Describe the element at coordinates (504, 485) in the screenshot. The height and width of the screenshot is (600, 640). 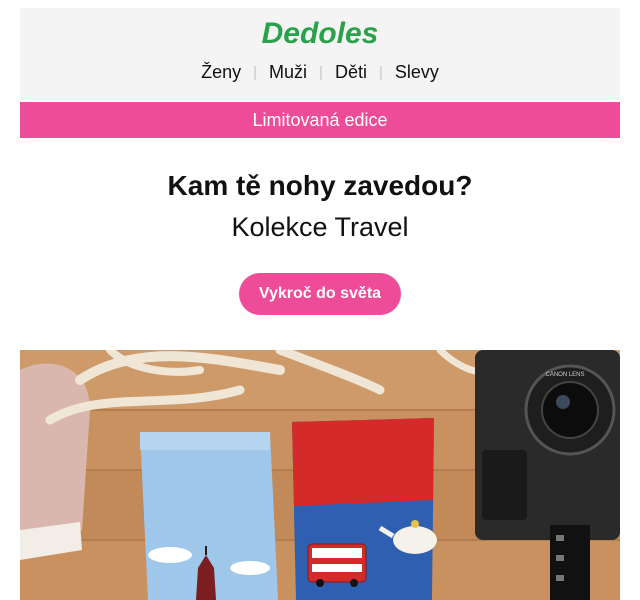
I see `camera-grip` at that location.